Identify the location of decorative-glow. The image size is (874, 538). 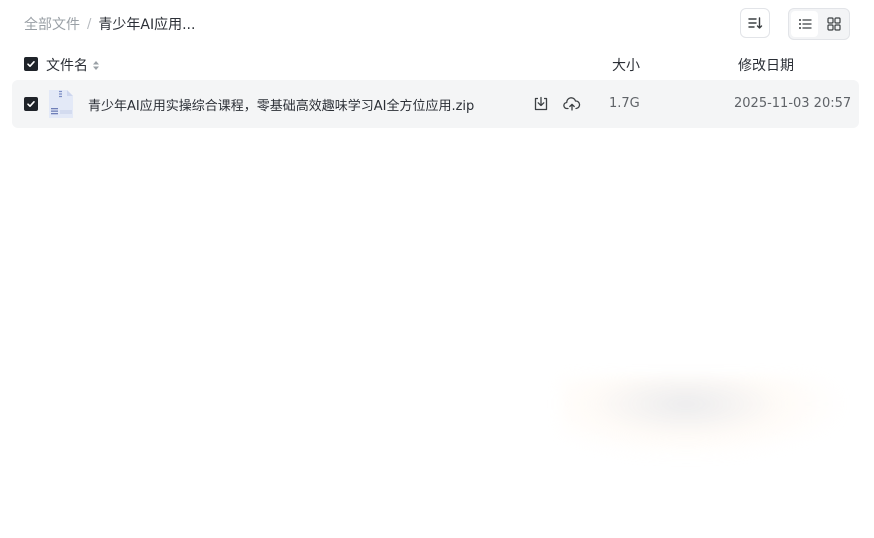
(700, 416).